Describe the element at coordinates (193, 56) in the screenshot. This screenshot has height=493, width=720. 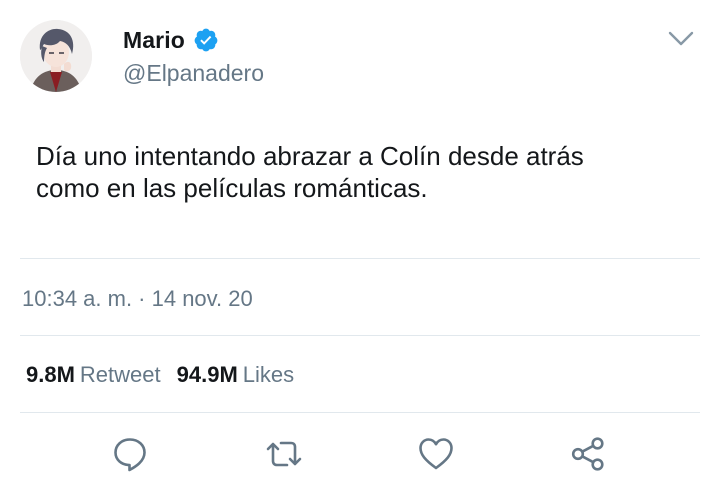
I see `user-names: Mario @Elpanadero` at that location.